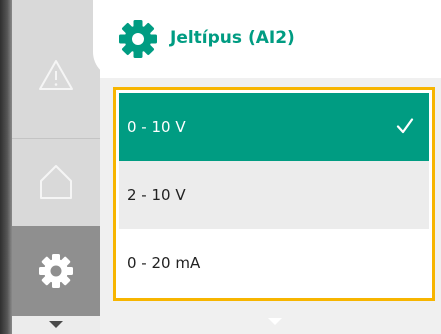 The height and width of the screenshot is (334, 441). Describe the element at coordinates (6, 167) in the screenshot. I see `device-bezel` at that location.